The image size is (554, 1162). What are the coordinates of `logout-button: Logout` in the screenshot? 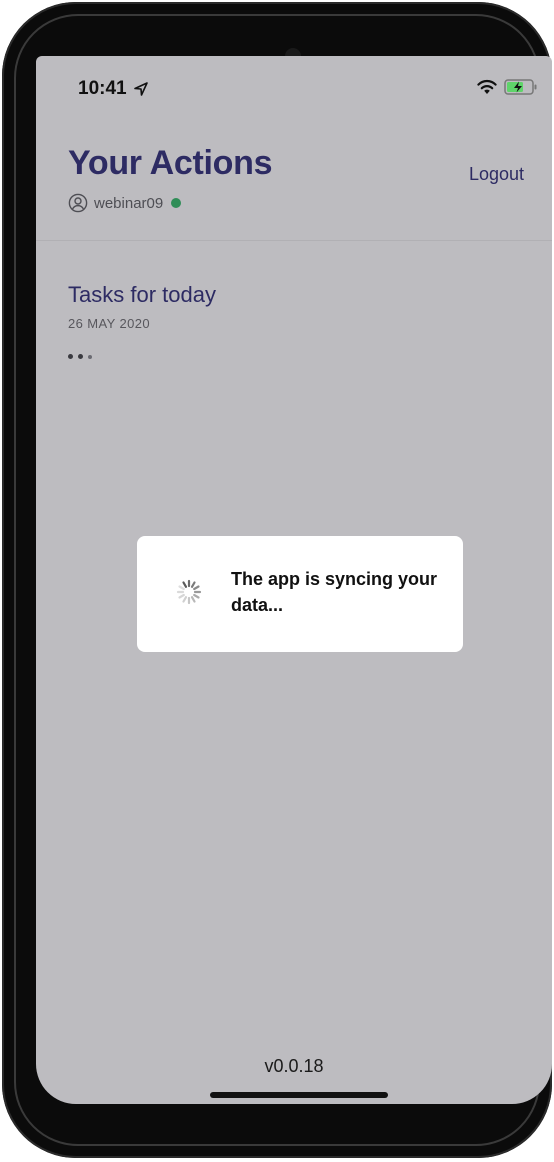 It's located at (496, 174).